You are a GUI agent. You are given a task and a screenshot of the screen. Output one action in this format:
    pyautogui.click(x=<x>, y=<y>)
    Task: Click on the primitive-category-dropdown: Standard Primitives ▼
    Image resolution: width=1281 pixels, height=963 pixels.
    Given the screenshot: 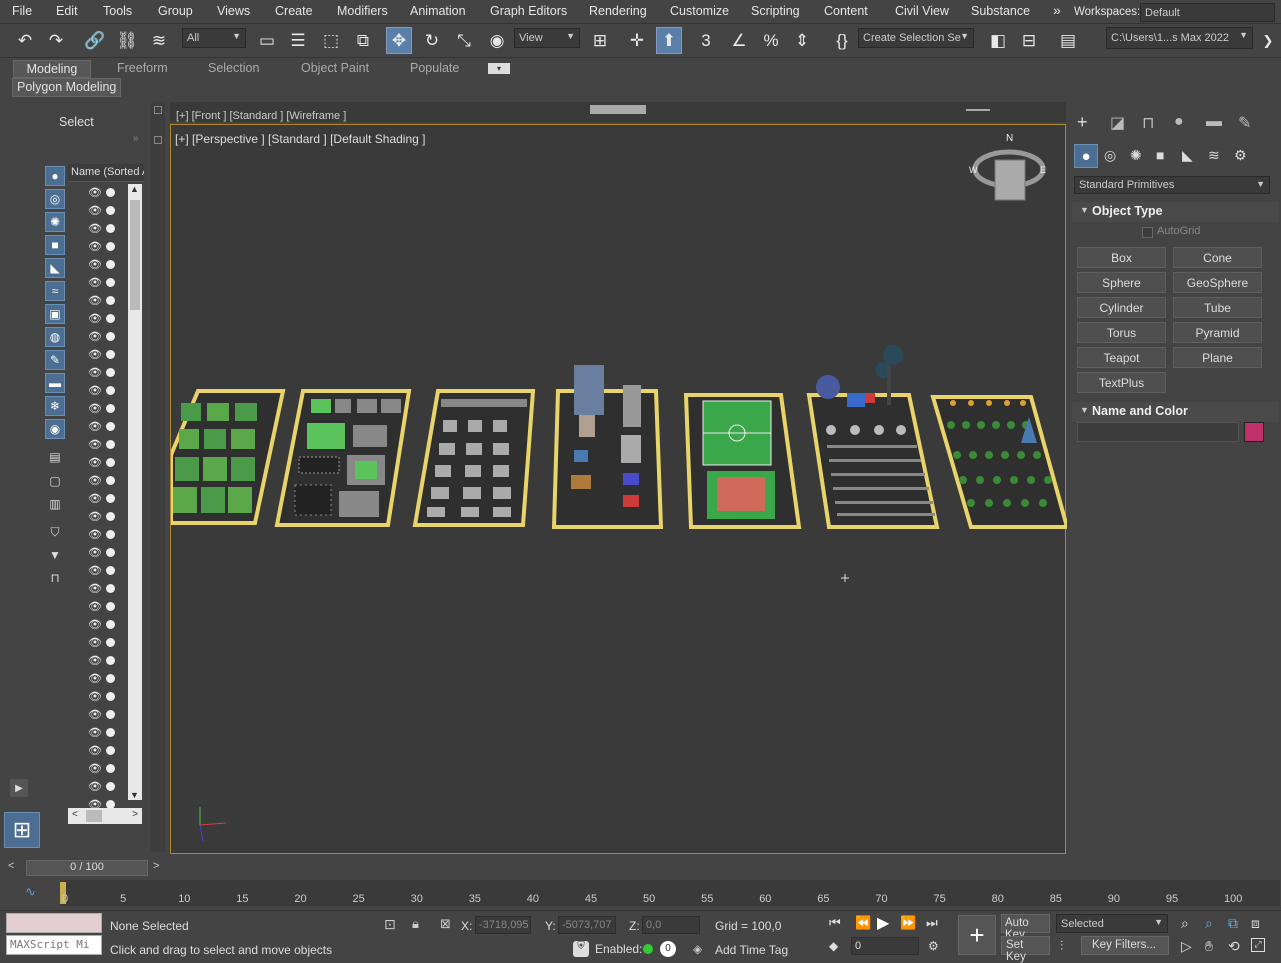 What is the action you would take?
    pyautogui.click(x=1172, y=185)
    